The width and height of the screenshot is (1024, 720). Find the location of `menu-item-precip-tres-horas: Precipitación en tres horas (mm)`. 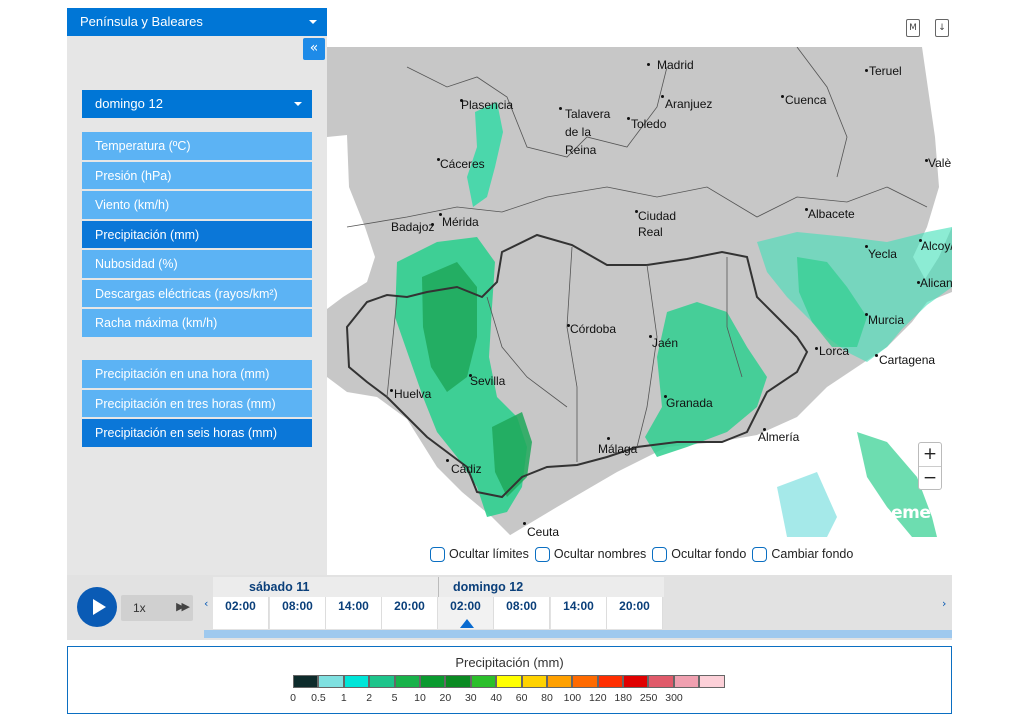

menu-item-precip-tres-horas: Precipitación en tres horas (mm) is located at coordinates (197, 403).